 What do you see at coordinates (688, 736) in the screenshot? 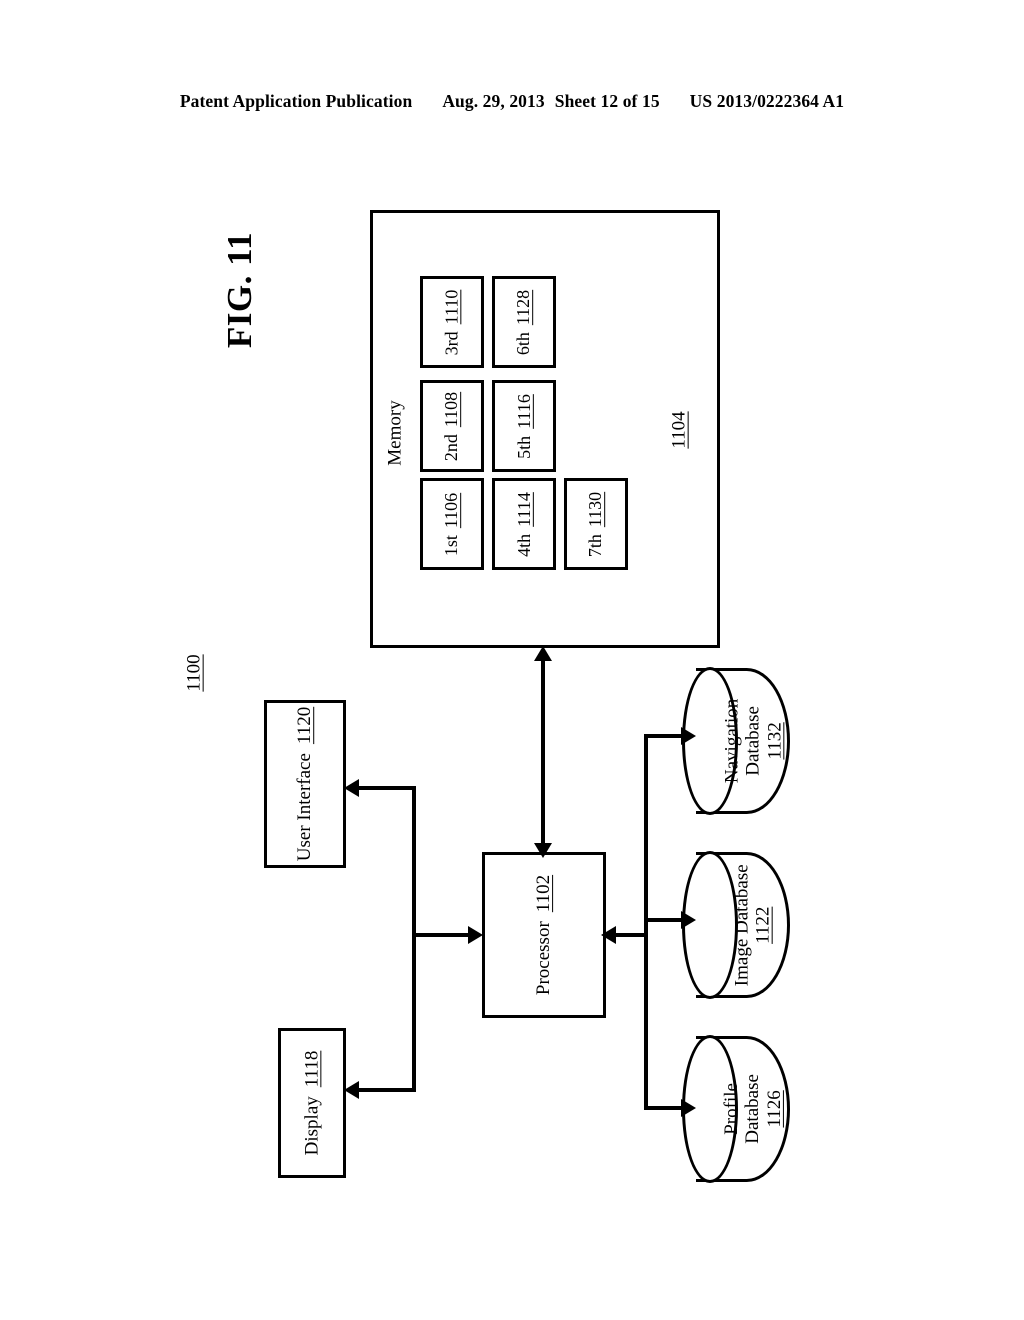
I see `arrowhead-to-navigation-database` at bounding box center [688, 736].